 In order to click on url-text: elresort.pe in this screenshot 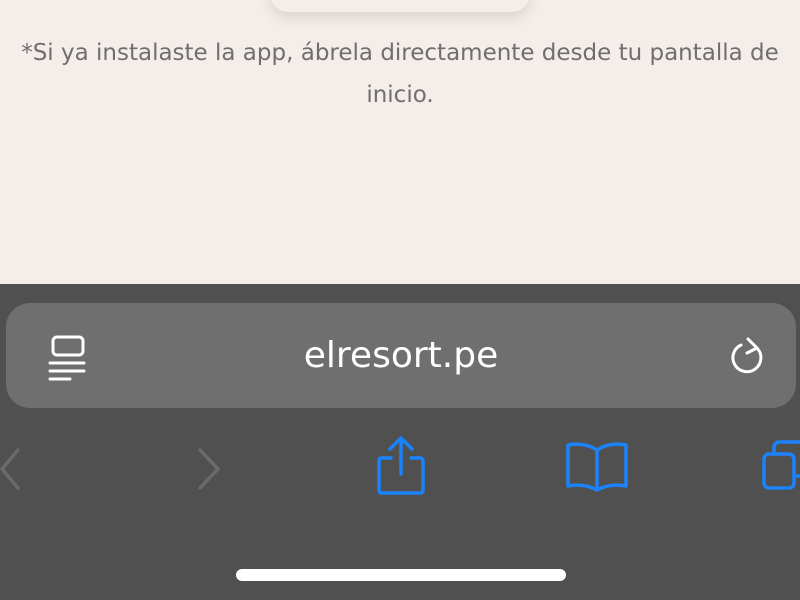, I will do `click(401, 356)`.